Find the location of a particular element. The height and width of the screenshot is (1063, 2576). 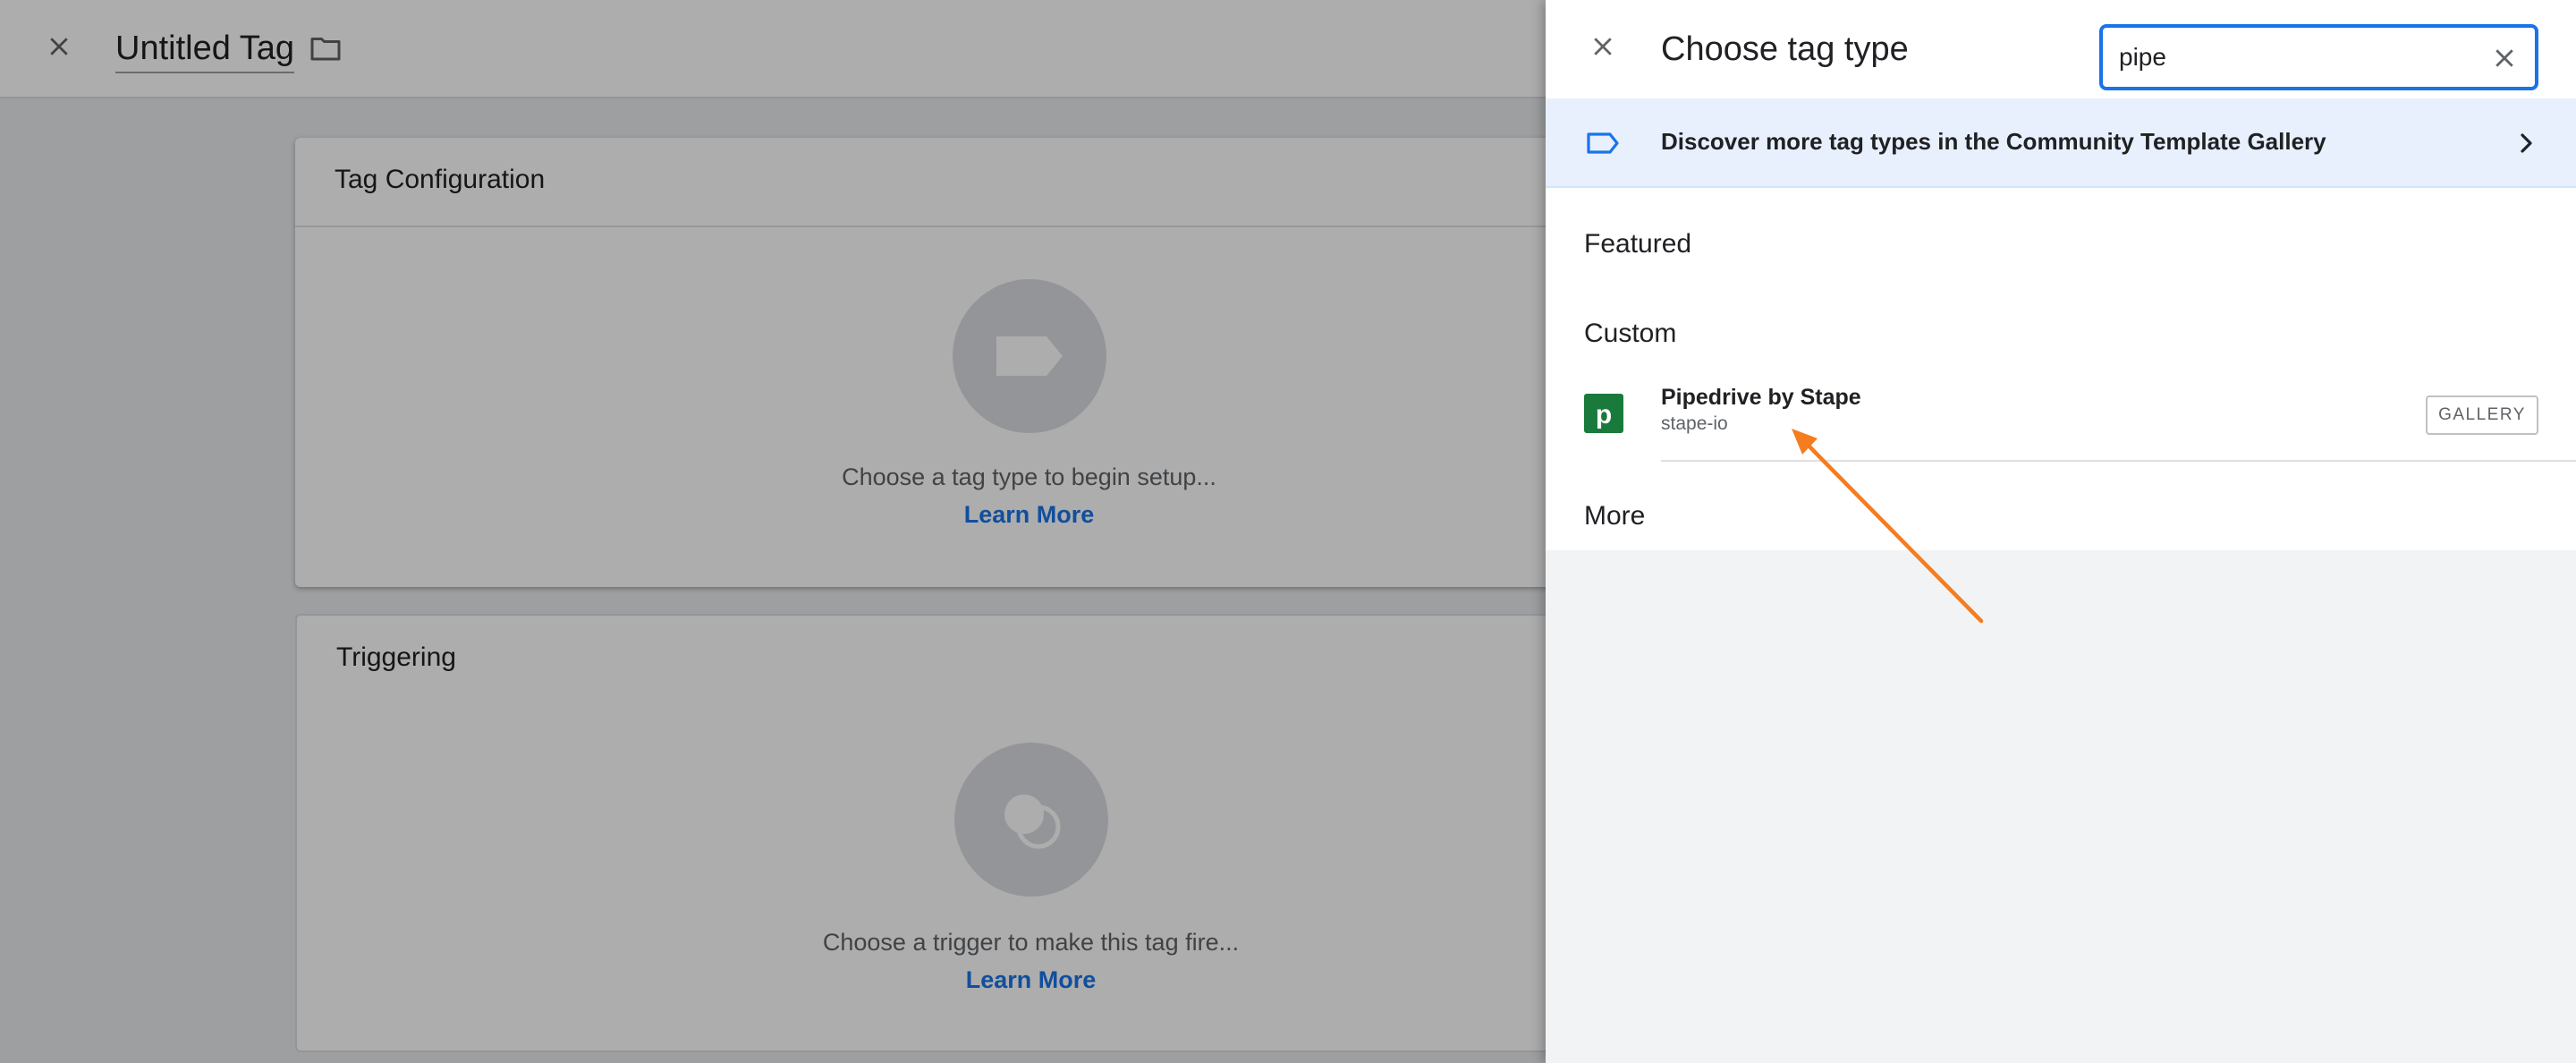

panel-header: Choose tag type is located at coordinates (2061, 49).